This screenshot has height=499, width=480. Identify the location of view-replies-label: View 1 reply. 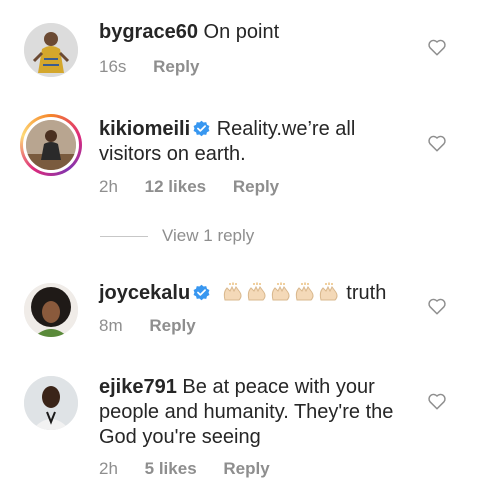
(208, 235).